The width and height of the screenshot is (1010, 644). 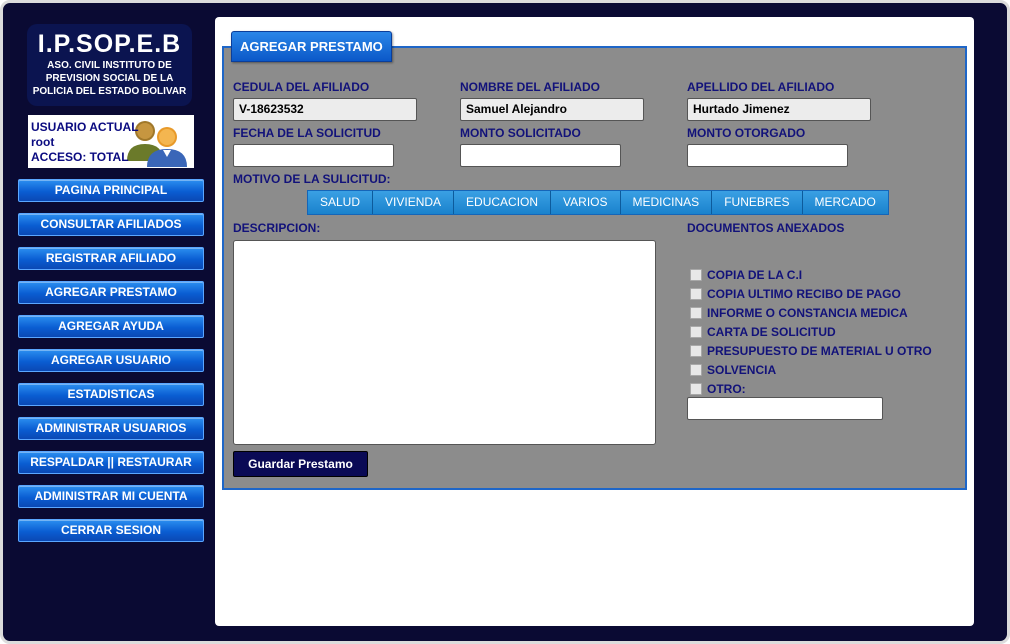 I want to click on monto-otorgado-field, so click(x=767, y=155).